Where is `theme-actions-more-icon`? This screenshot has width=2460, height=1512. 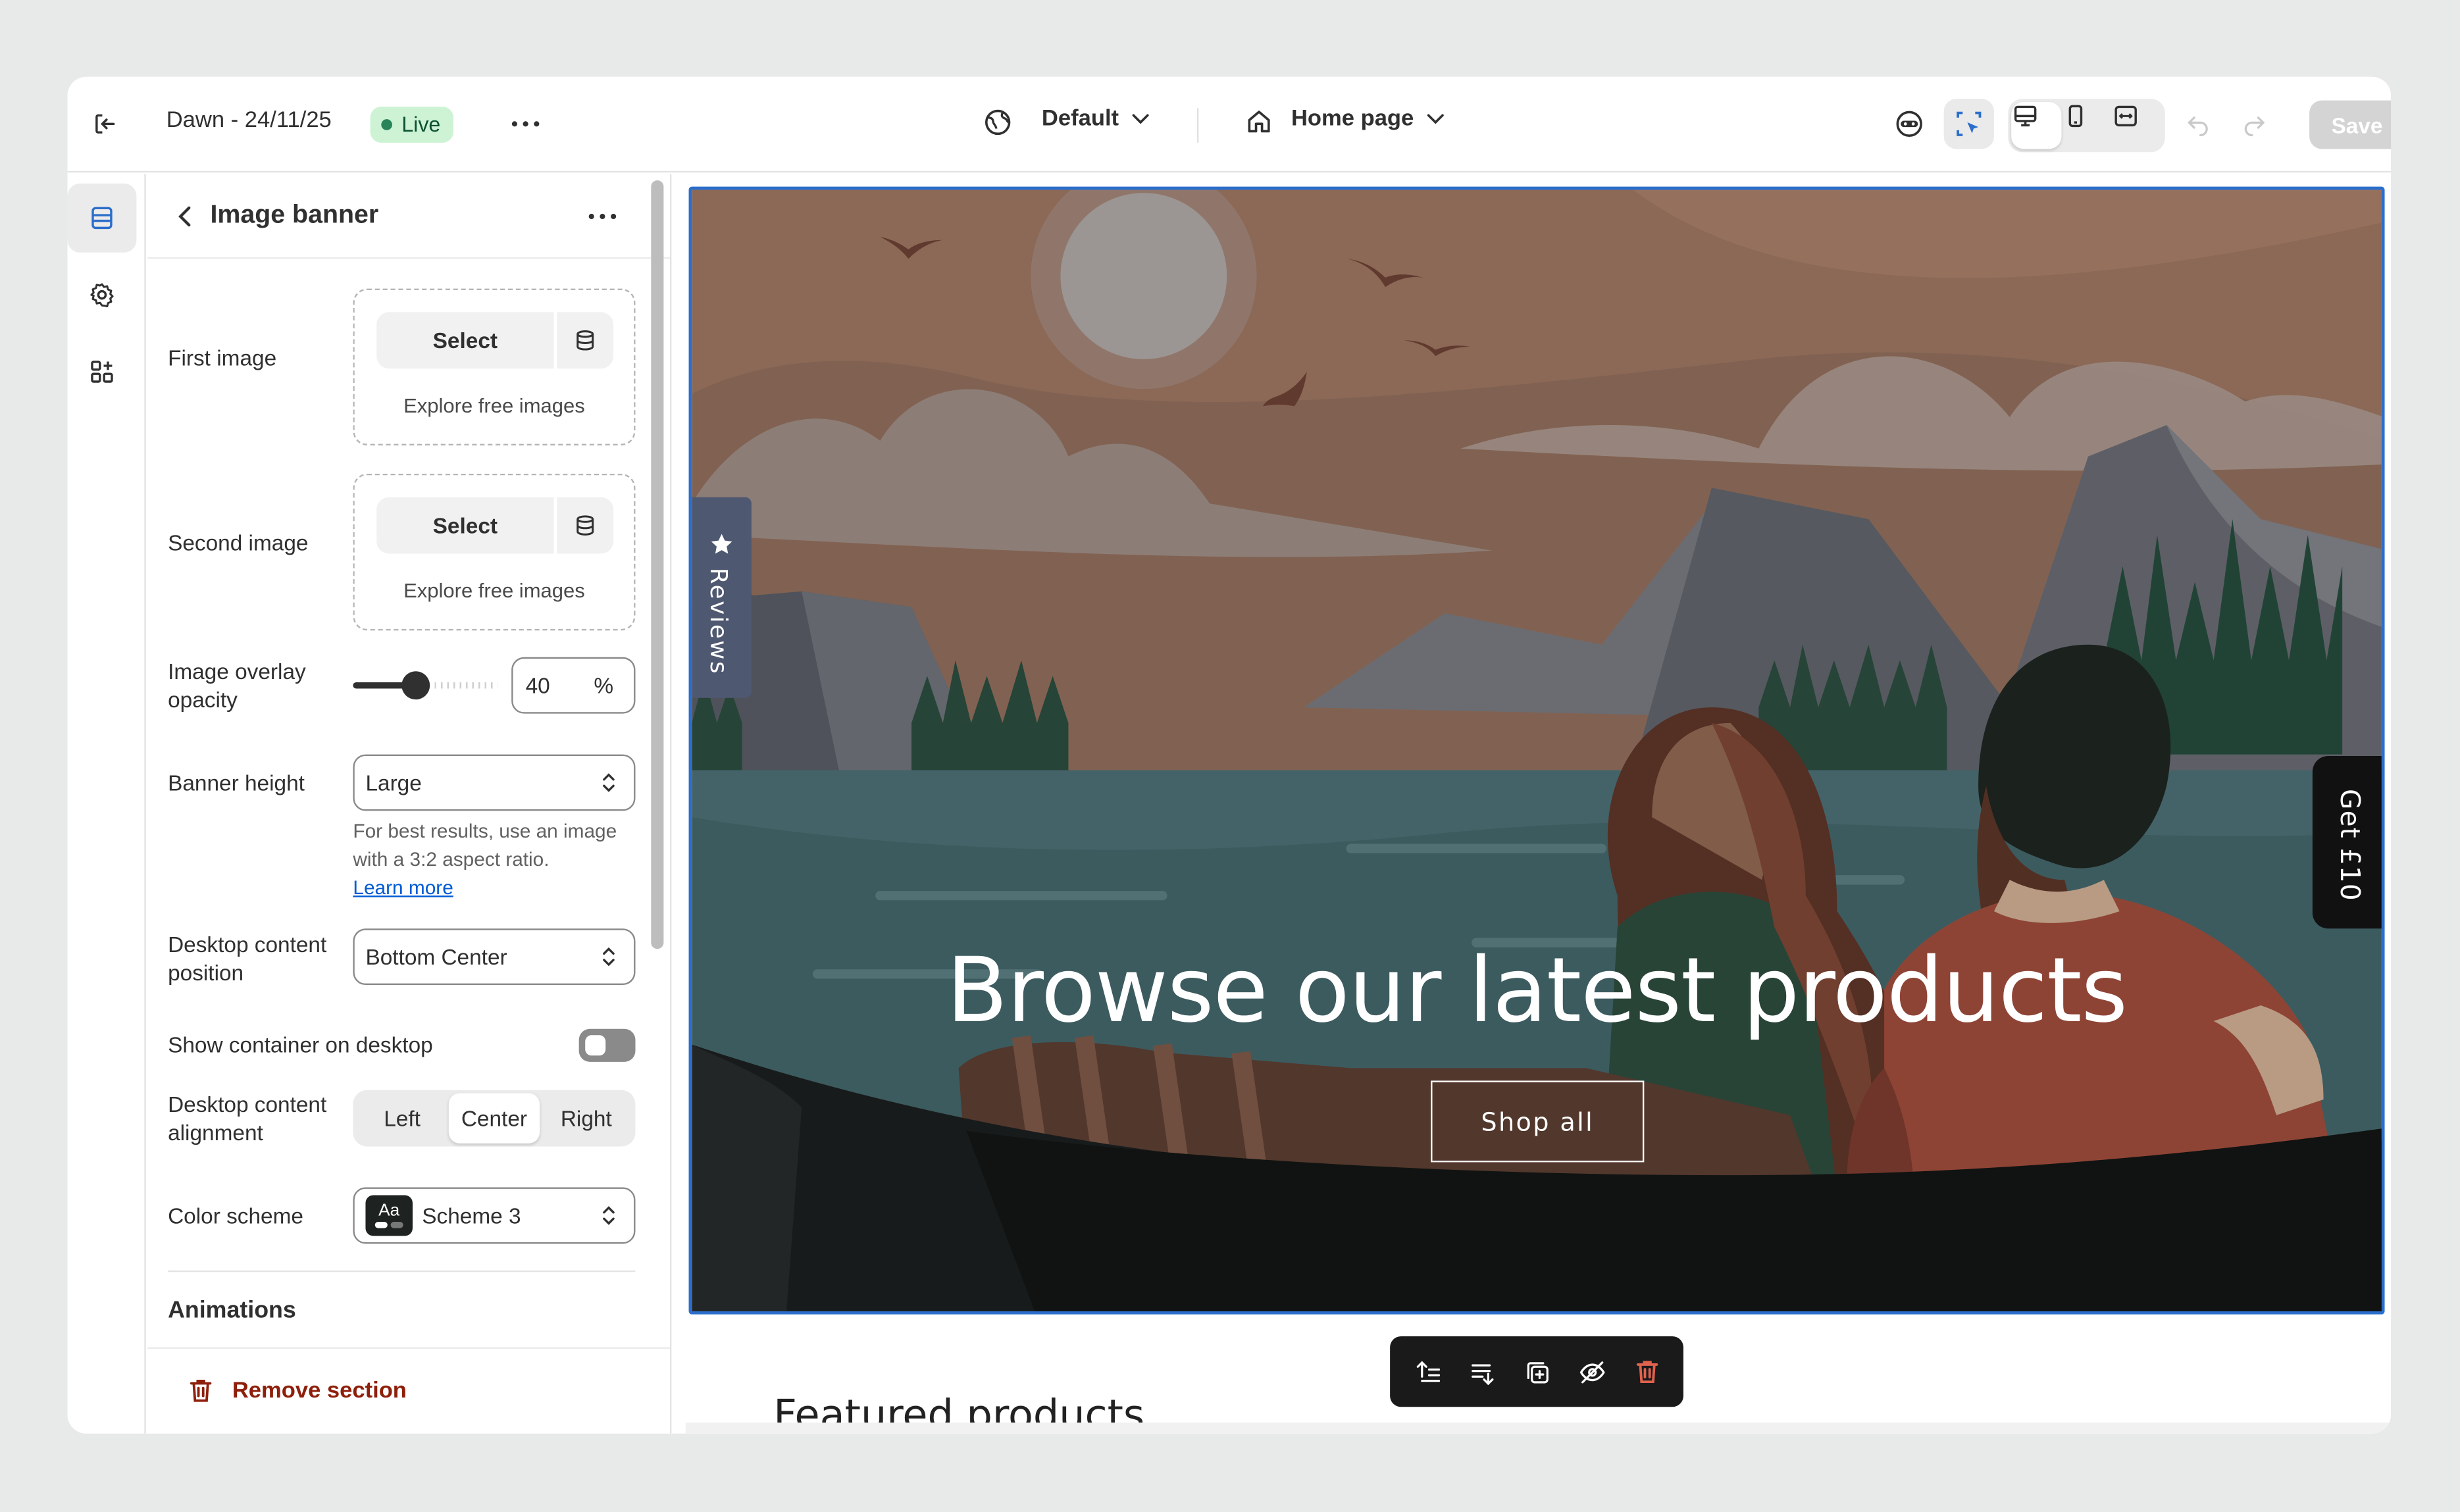
theme-actions-more-icon is located at coordinates (525, 124).